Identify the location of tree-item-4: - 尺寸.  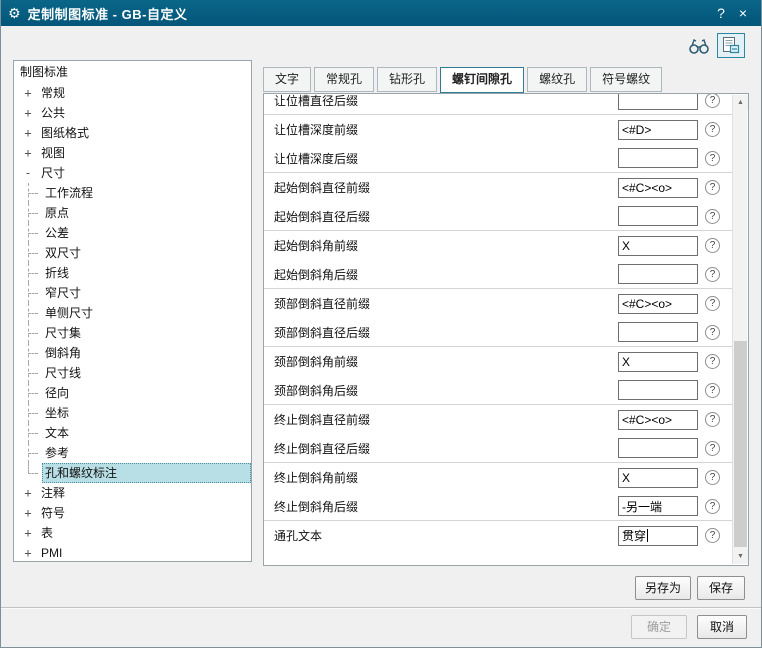
(132, 173).